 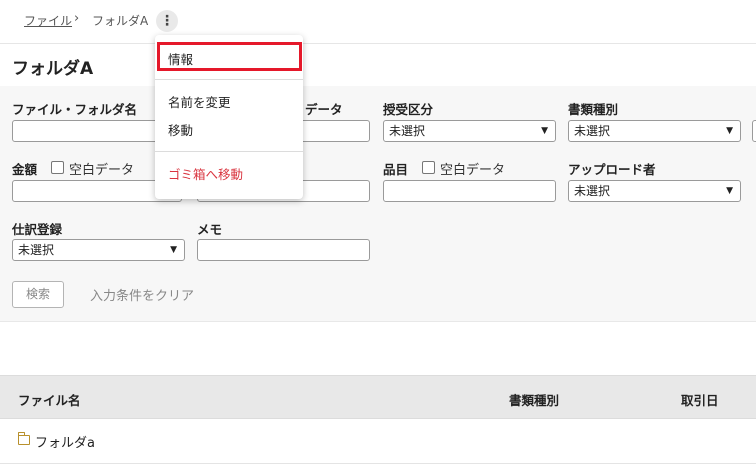 I want to click on menu-item-move: 移動, so click(x=180, y=129).